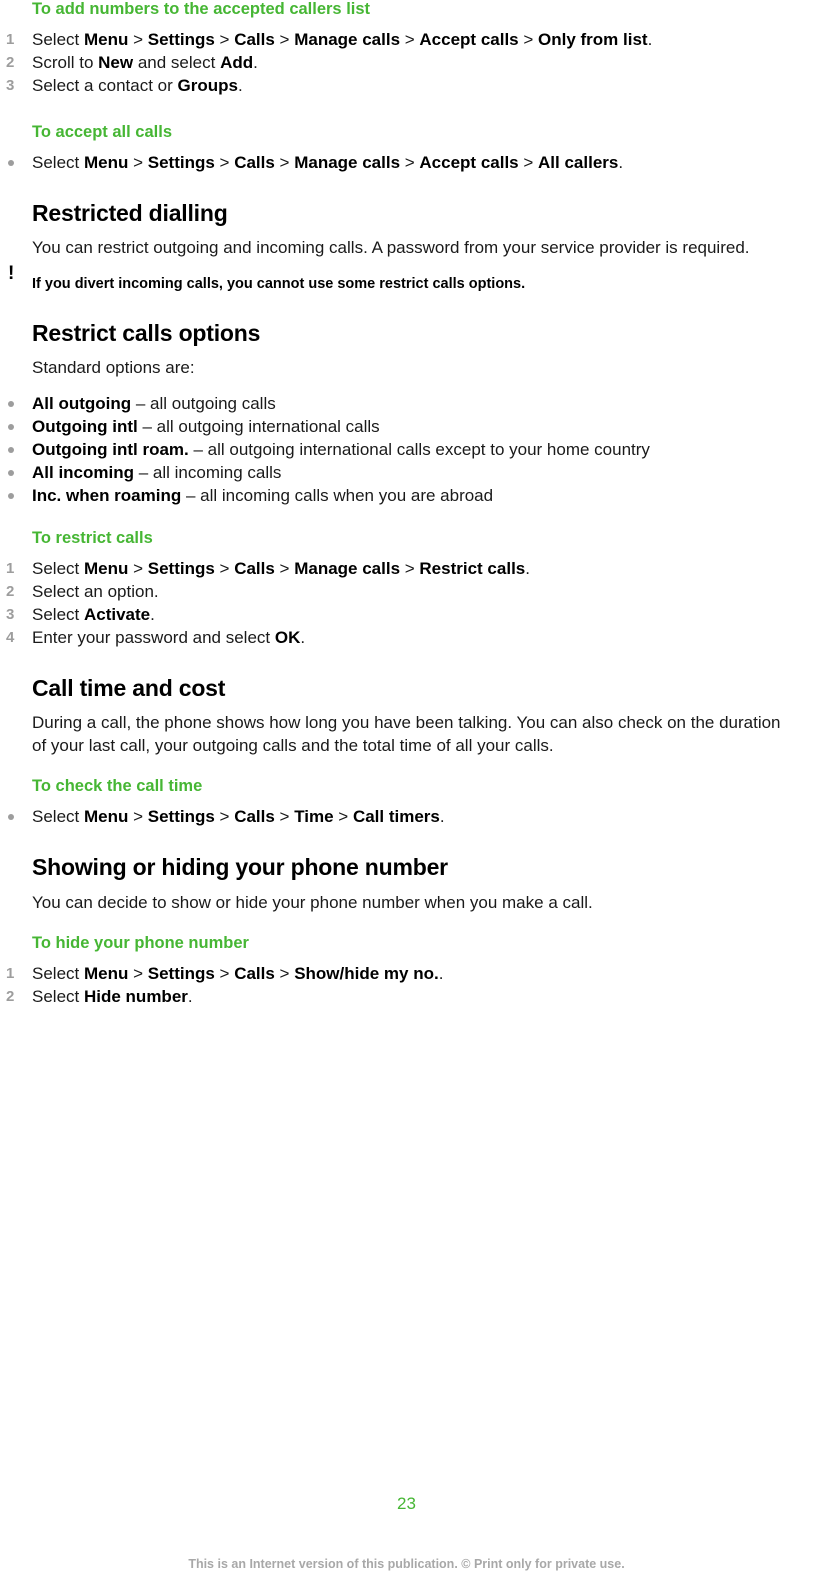  I want to click on menu-term: Outgoing intl roam., so click(110, 449).